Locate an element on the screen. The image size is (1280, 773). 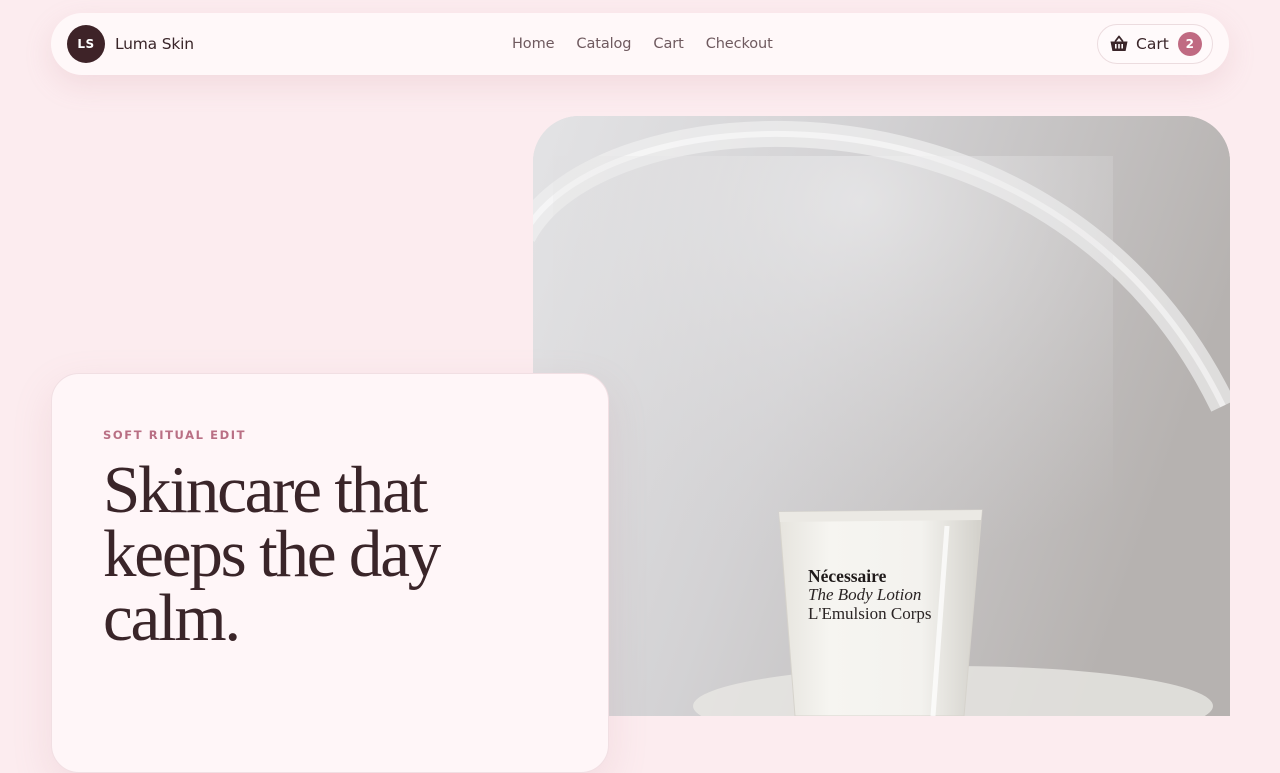
product-label-line1: The Body Lotion is located at coordinates (864, 594).